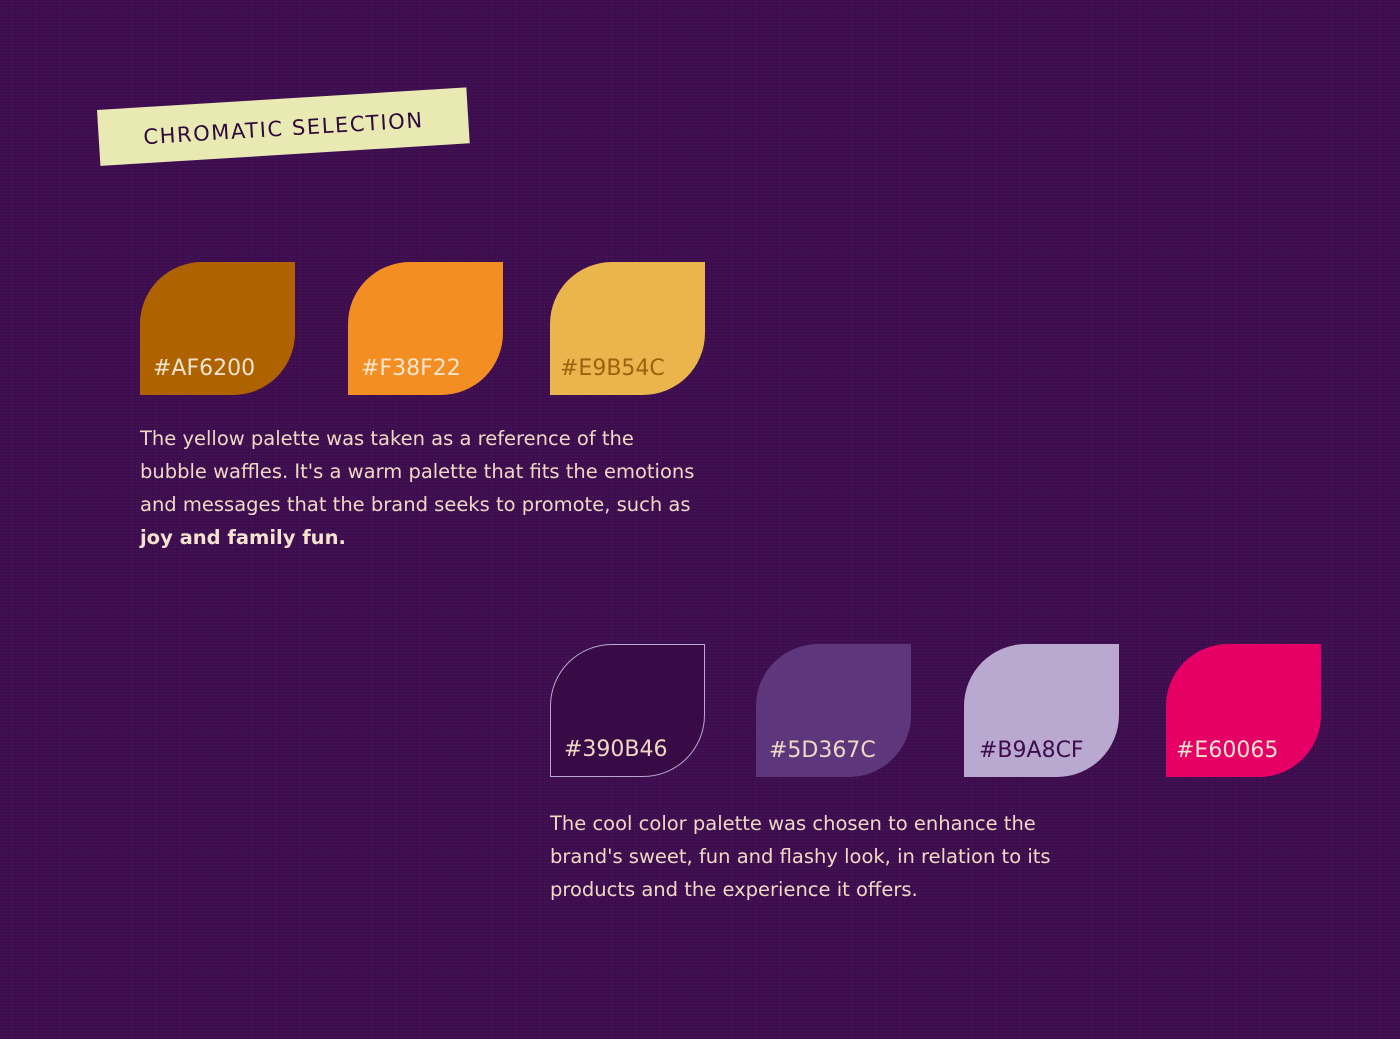 This screenshot has width=1400, height=1039. What do you see at coordinates (612, 368) in the screenshot?
I see `swatch-hex-label: #E9B54C` at bounding box center [612, 368].